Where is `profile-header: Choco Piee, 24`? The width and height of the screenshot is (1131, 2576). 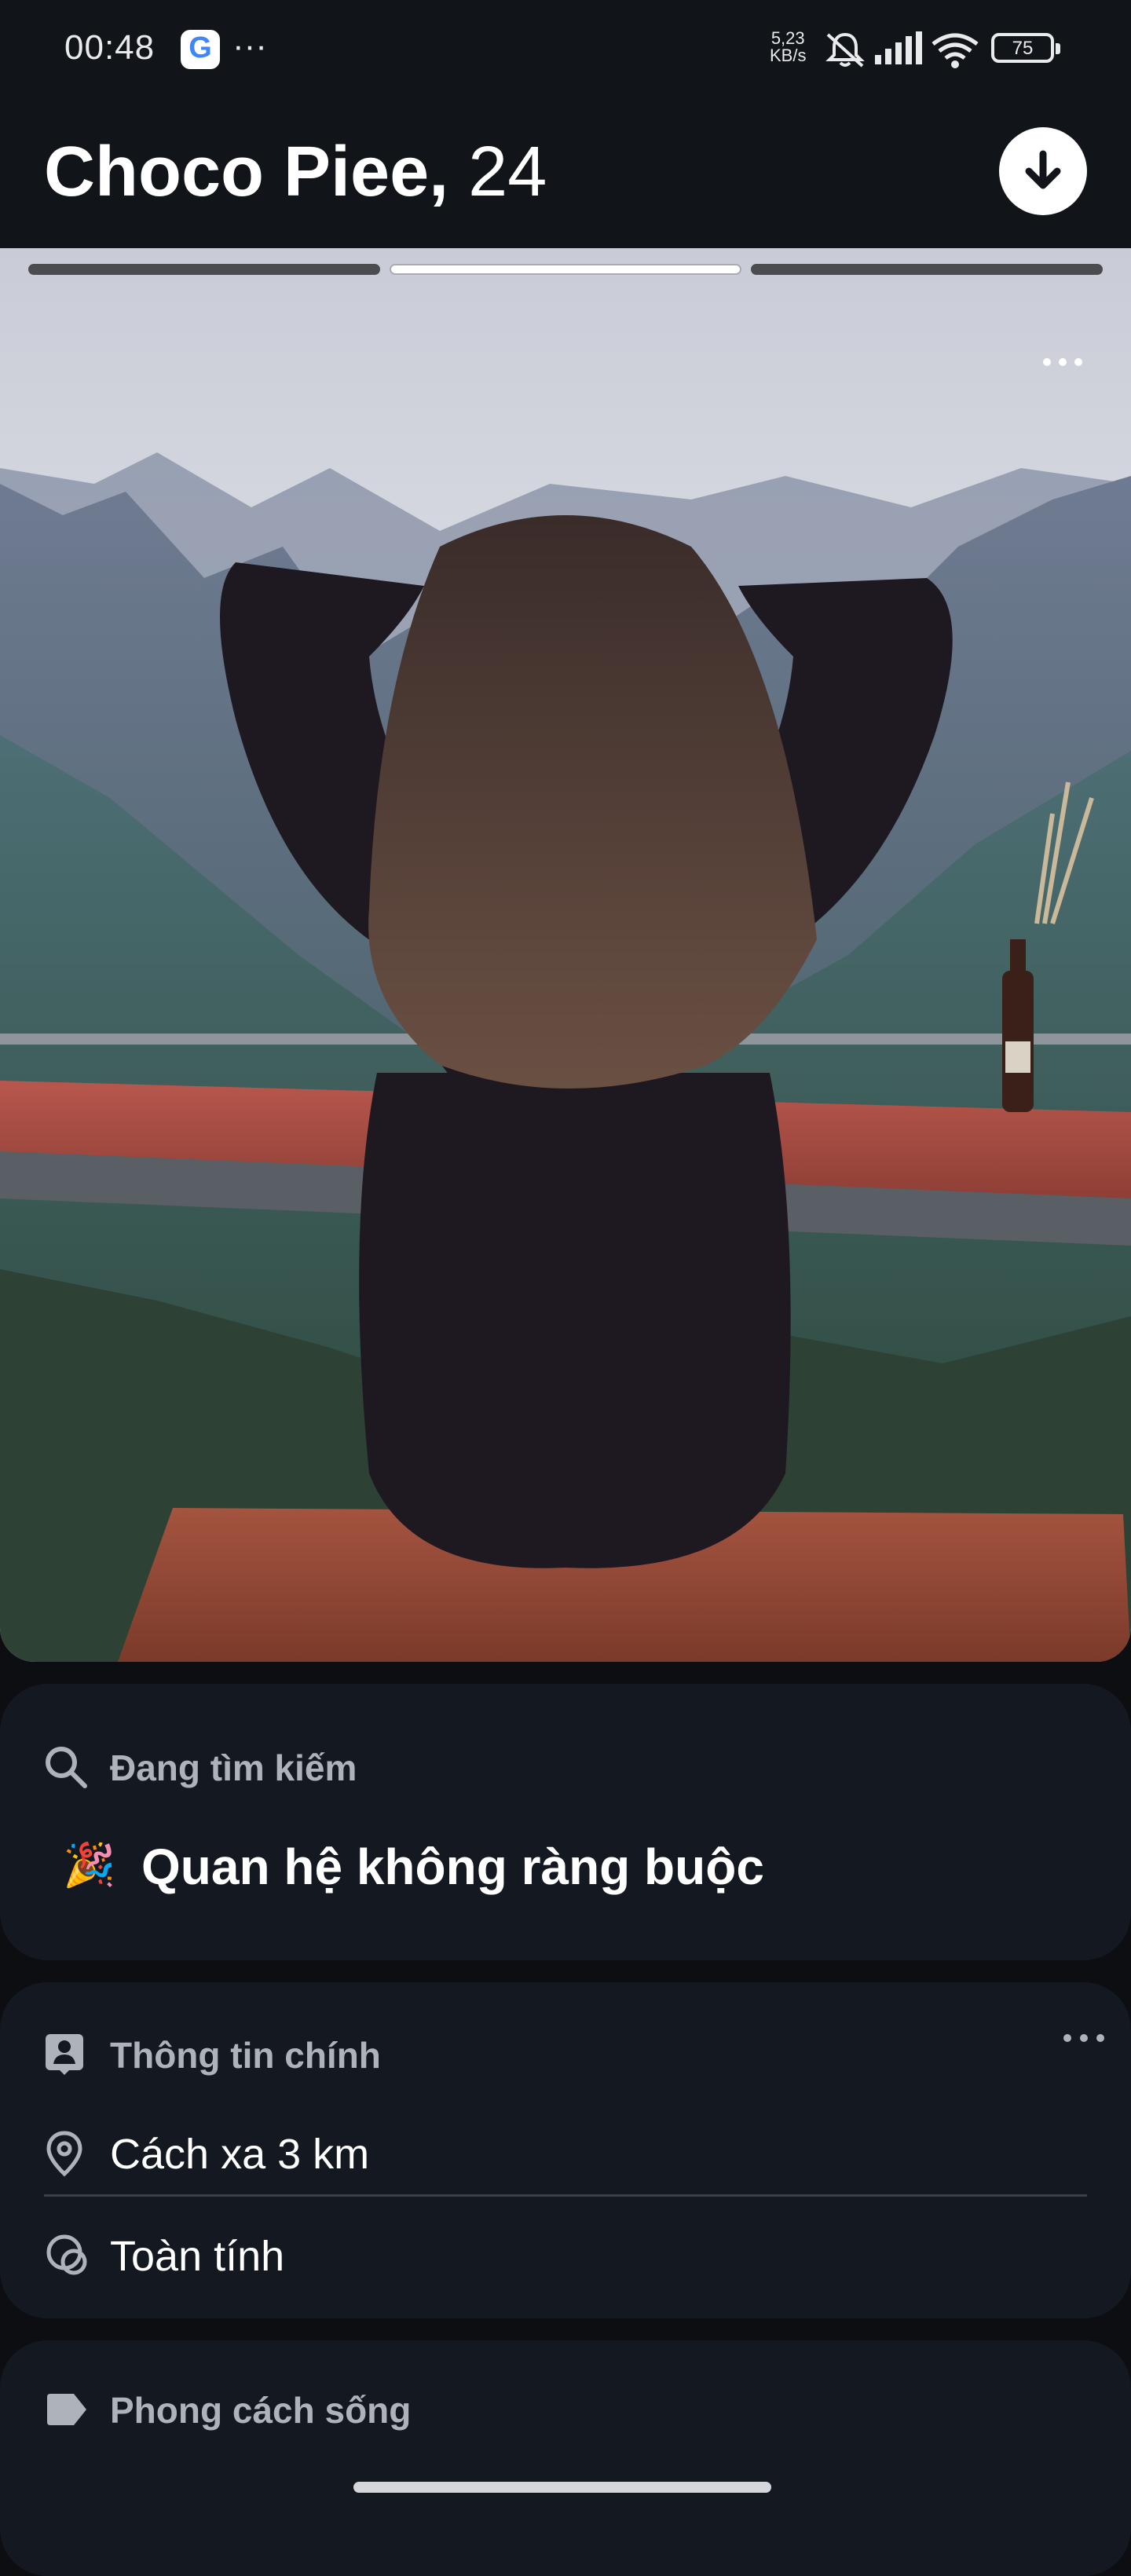 profile-header: Choco Piee, 24 is located at coordinates (565, 171).